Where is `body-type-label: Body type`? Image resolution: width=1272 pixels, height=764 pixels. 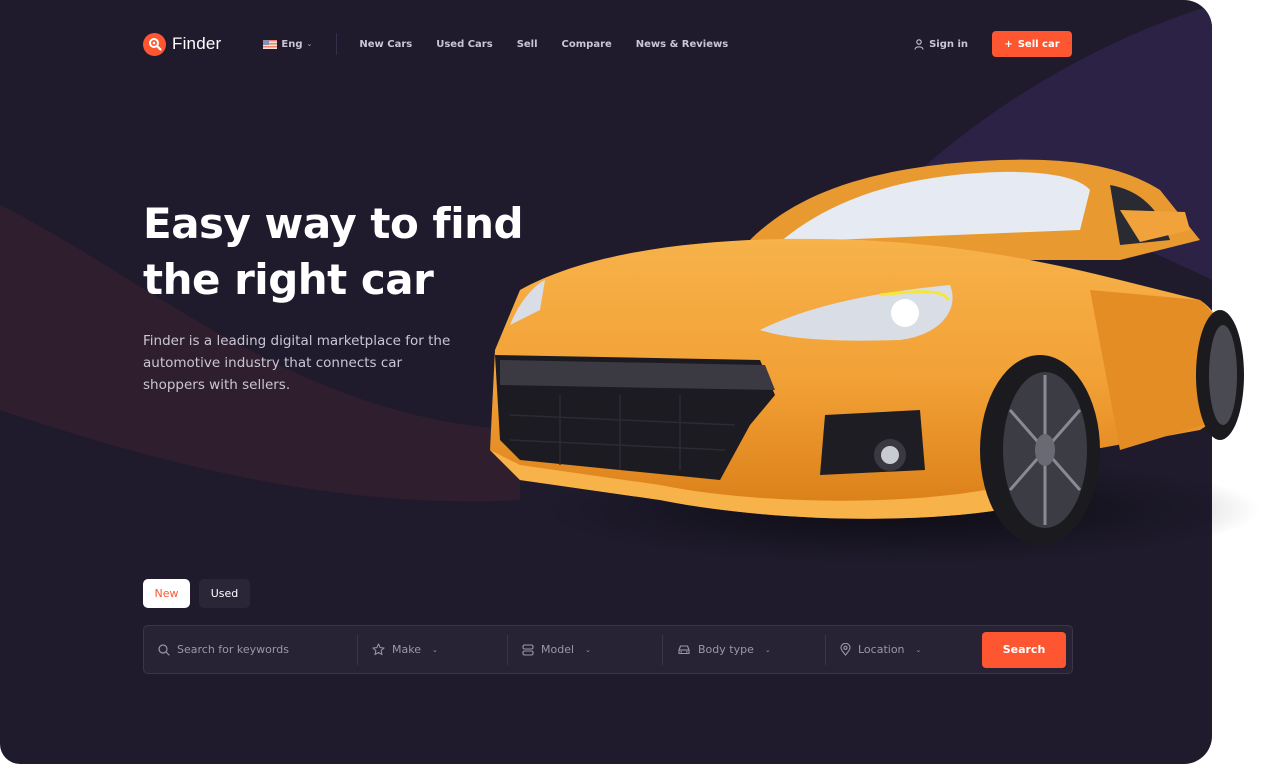 body-type-label: Body type is located at coordinates (726, 649).